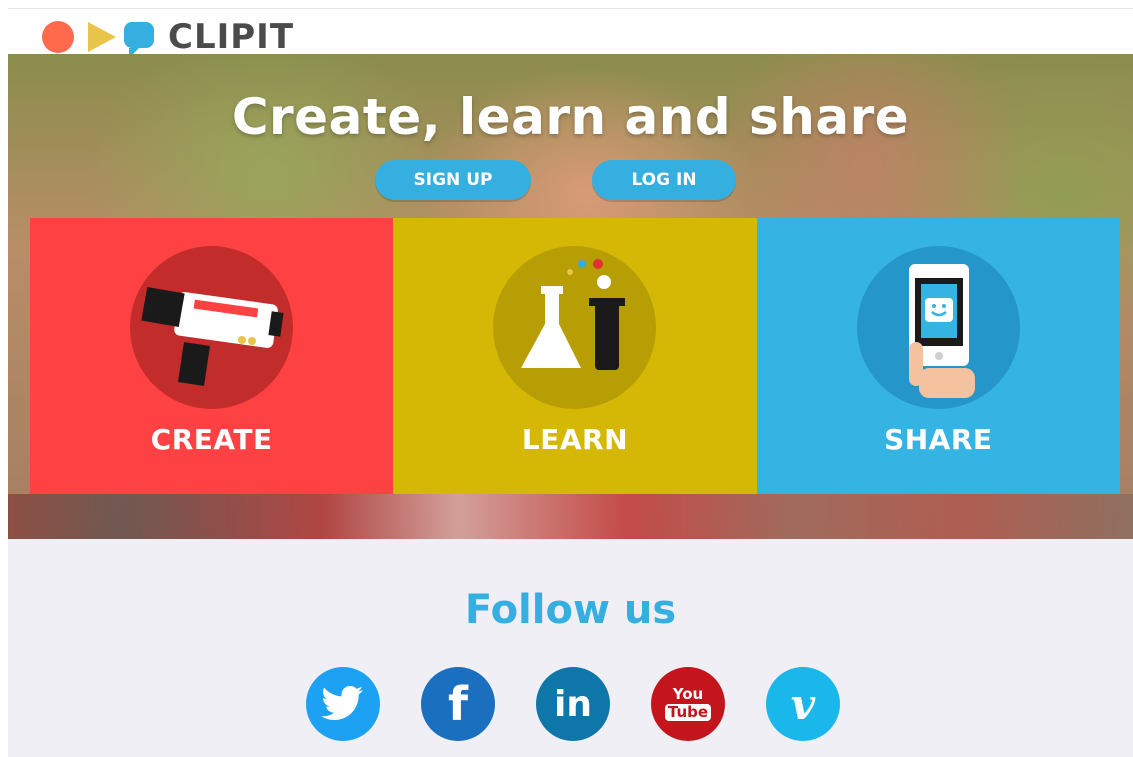 The height and width of the screenshot is (757, 1133). I want to click on follow-title: Follow us, so click(570, 610).